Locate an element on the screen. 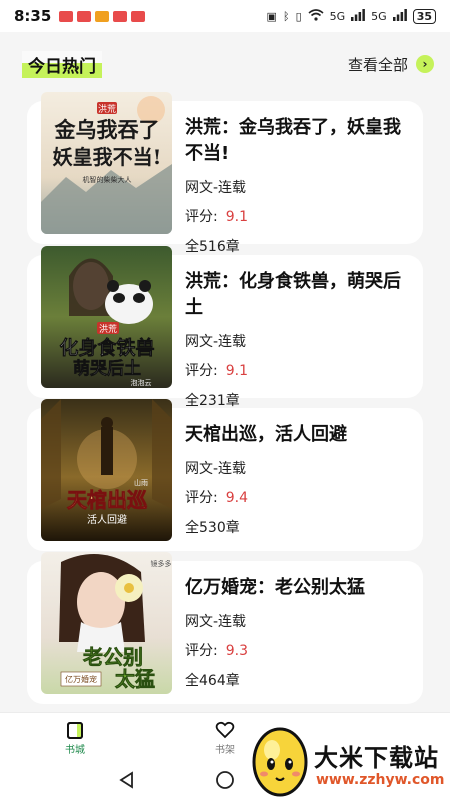 The height and width of the screenshot is (800, 450). book-info: 洪荒：金乌我吞了，妖皇我不当! 网文-连载 评分: 9.1 全516章 is located at coordinates (297, 185).